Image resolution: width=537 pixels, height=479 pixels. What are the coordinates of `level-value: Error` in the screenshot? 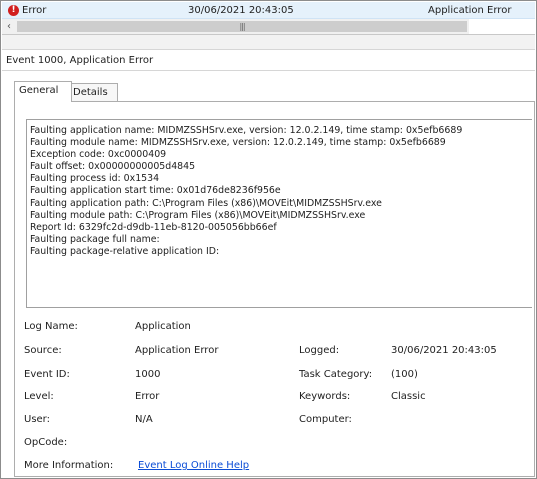 It's located at (147, 396).